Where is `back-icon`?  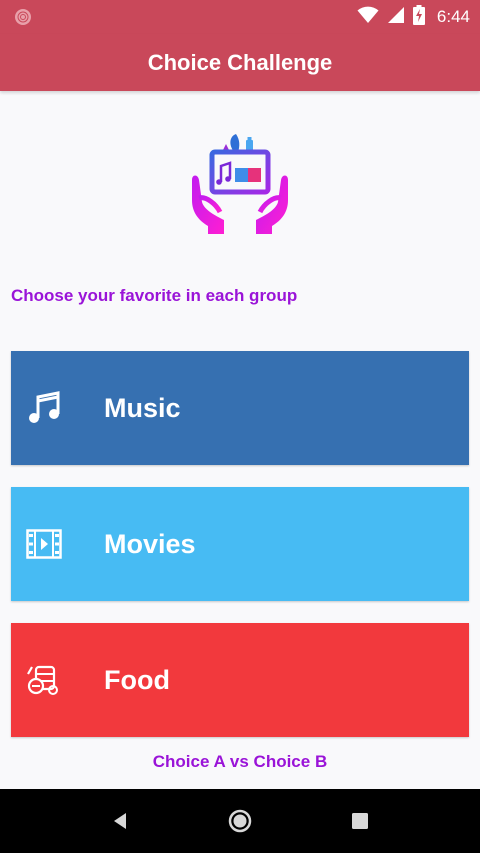
back-icon is located at coordinates (120, 821).